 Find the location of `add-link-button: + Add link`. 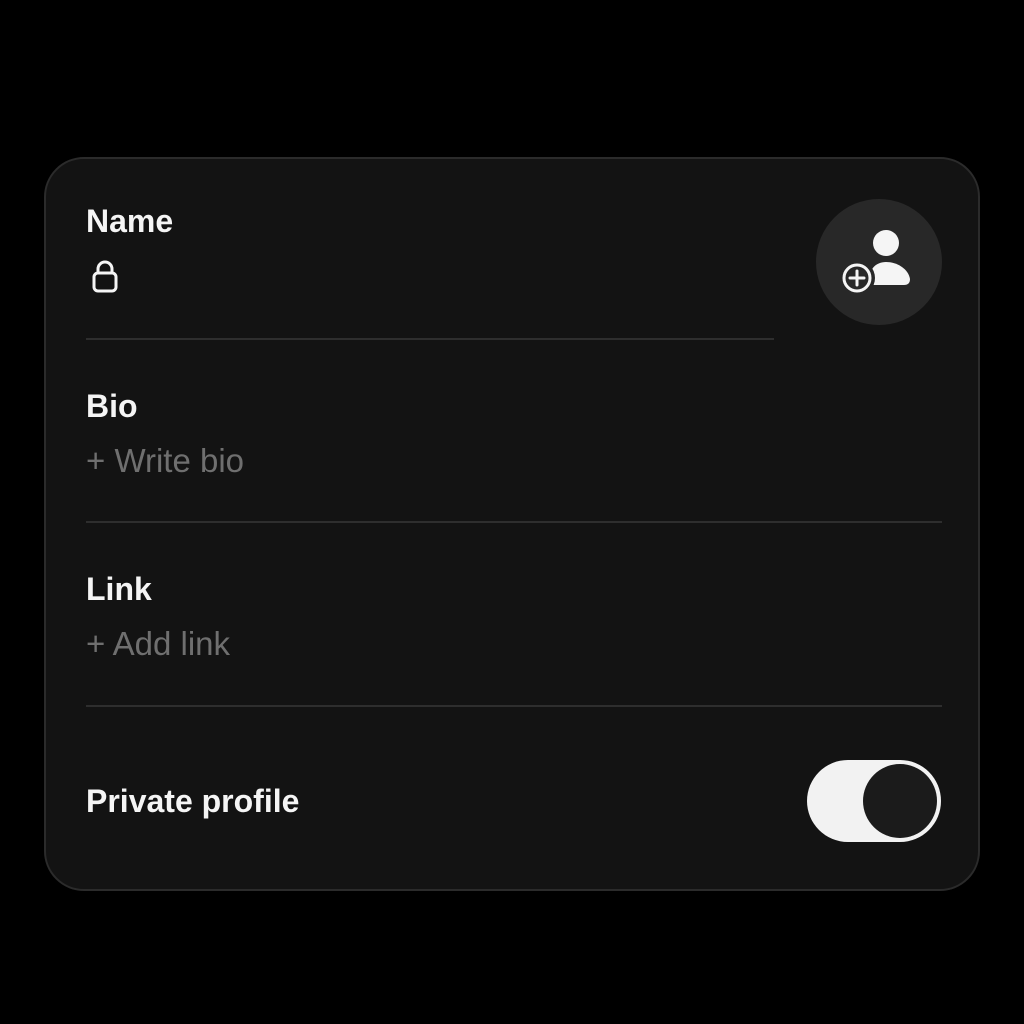

add-link-button: + Add link is located at coordinates (158, 644).